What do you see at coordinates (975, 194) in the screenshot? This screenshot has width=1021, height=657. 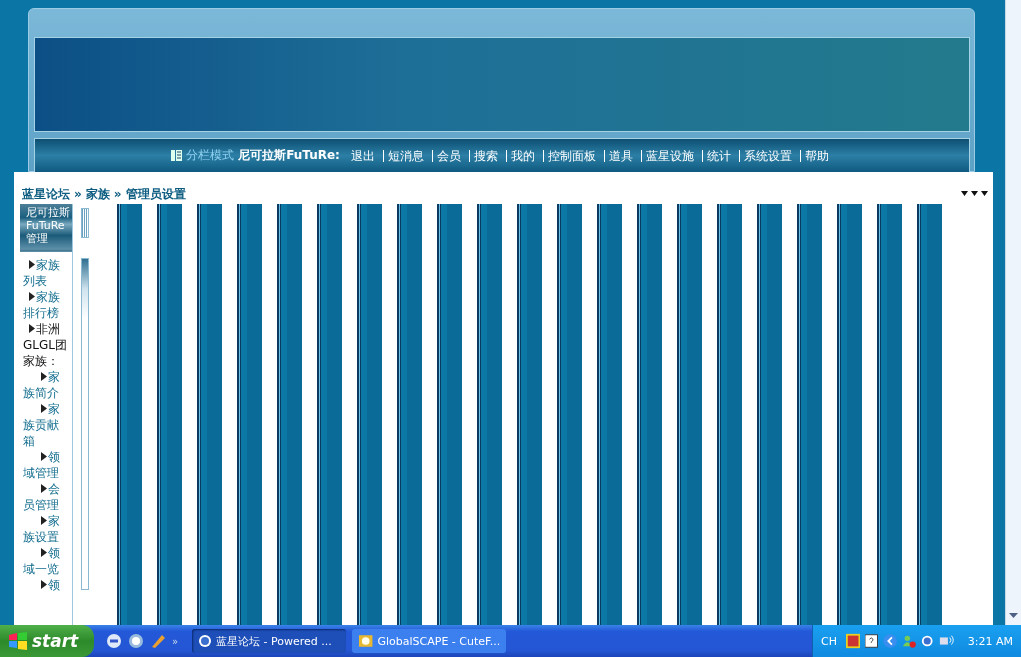 I see `dropdown-arrows-icon` at bounding box center [975, 194].